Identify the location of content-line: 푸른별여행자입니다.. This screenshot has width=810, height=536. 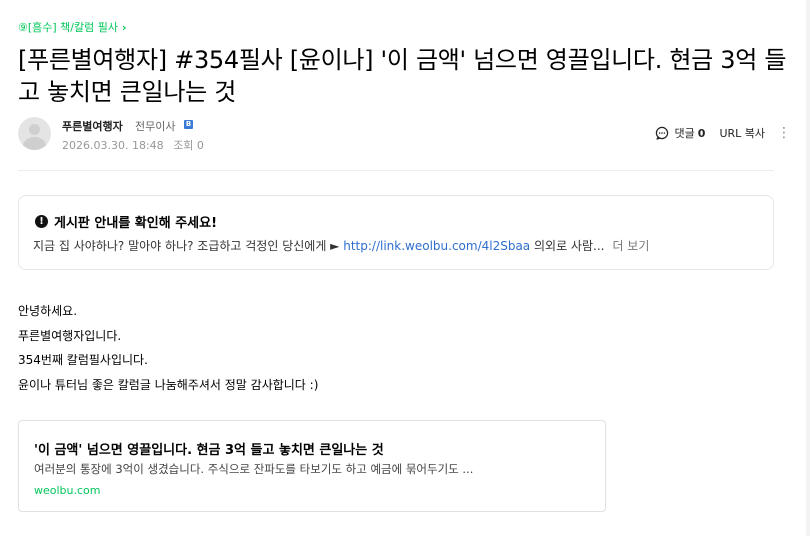
(70, 335).